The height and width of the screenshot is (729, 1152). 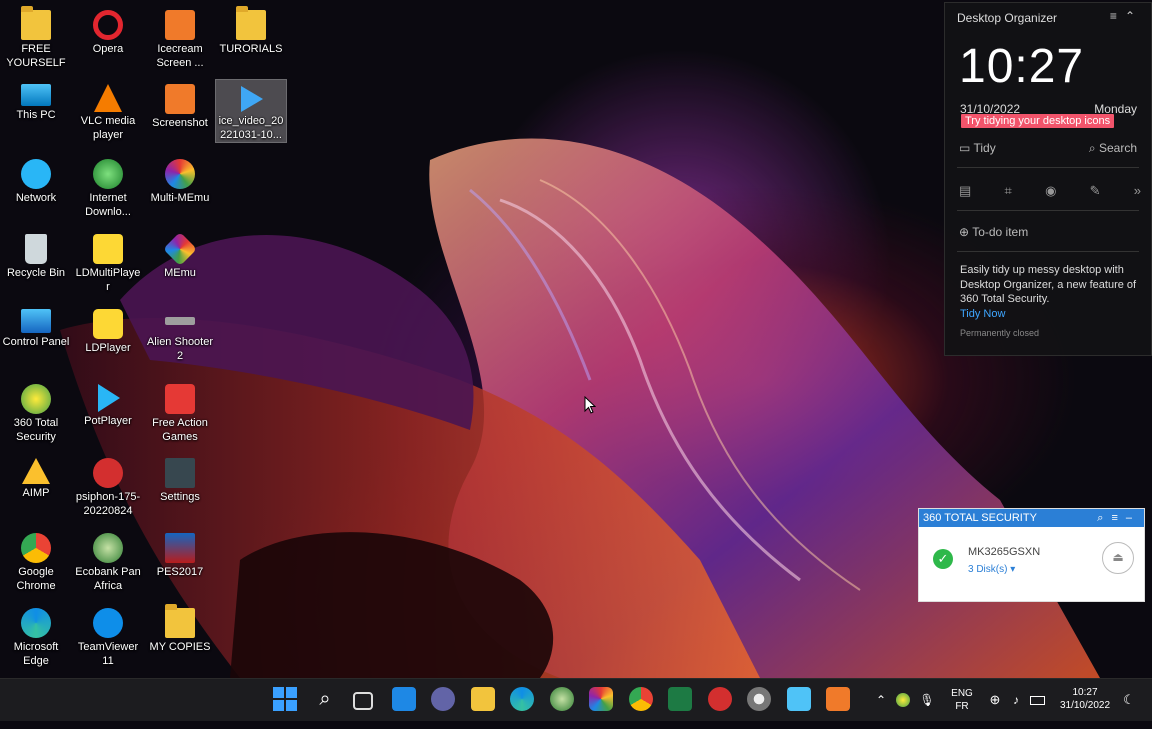 What do you see at coordinates (1048, 251) in the screenshot?
I see `divider` at bounding box center [1048, 251].